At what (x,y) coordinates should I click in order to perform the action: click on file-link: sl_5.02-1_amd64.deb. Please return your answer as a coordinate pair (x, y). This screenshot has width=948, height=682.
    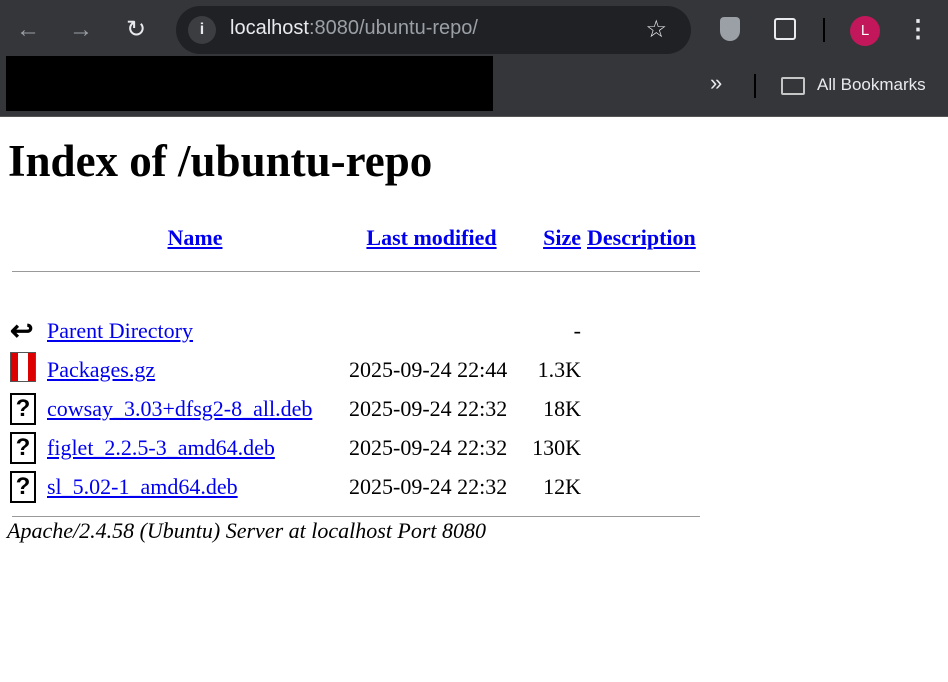
    Looking at the image, I should click on (142, 486).